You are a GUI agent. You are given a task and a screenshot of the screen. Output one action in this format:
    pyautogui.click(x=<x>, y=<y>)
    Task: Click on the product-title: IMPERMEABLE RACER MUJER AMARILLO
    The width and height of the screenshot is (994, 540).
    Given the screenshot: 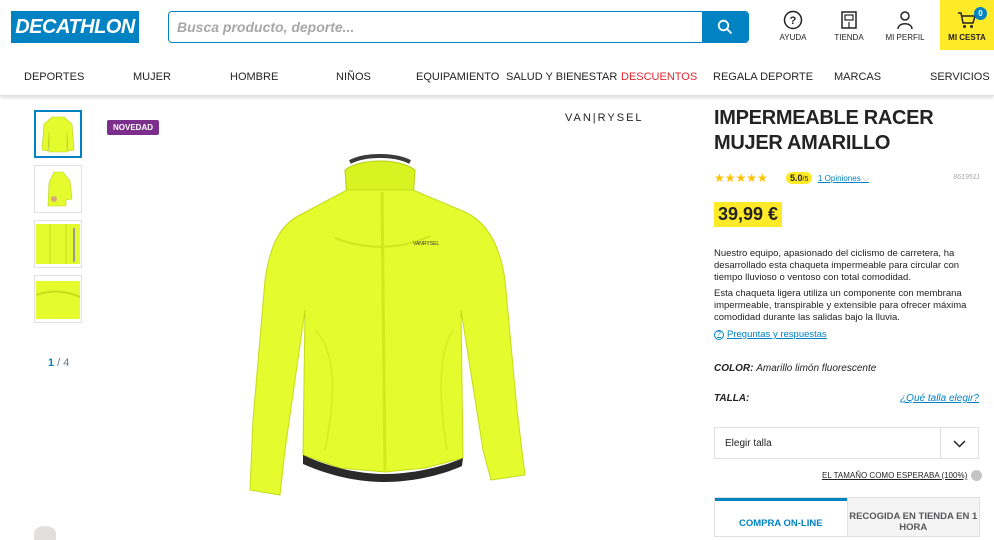 What is the action you would take?
    pyautogui.click(x=824, y=130)
    